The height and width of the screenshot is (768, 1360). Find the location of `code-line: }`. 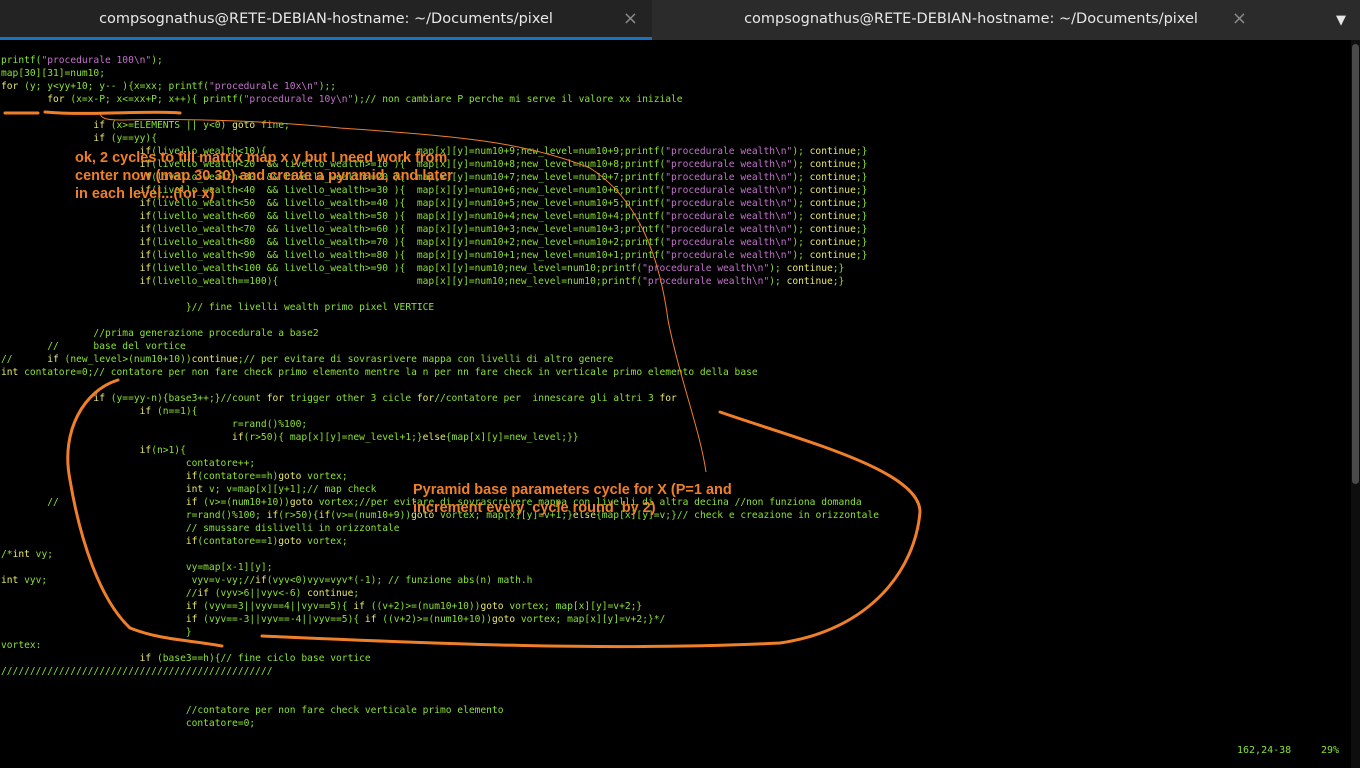

code-line: } is located at coordinates (96, 632).